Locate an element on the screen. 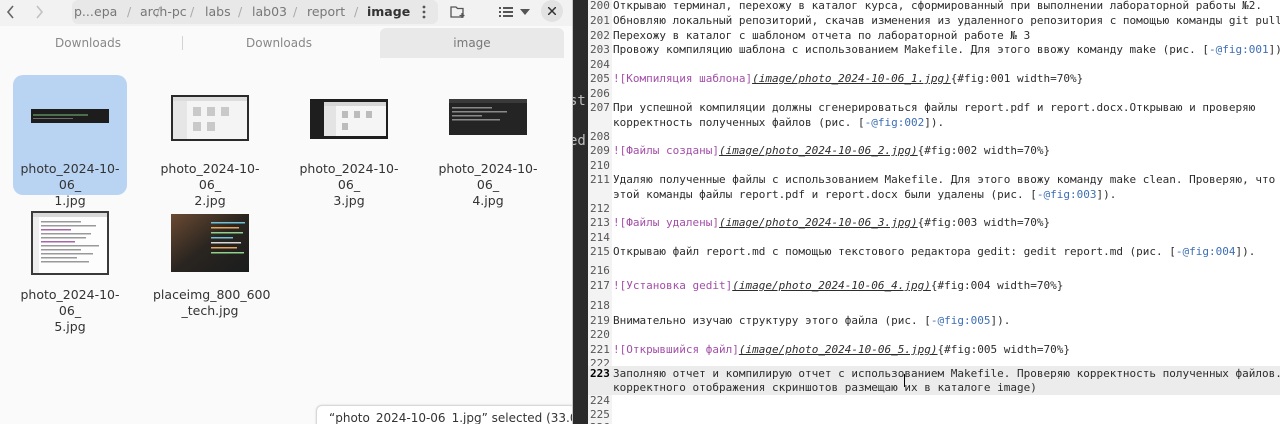 The image size is (1280, 424). list-view-icon is located at coordinates (506, 12).